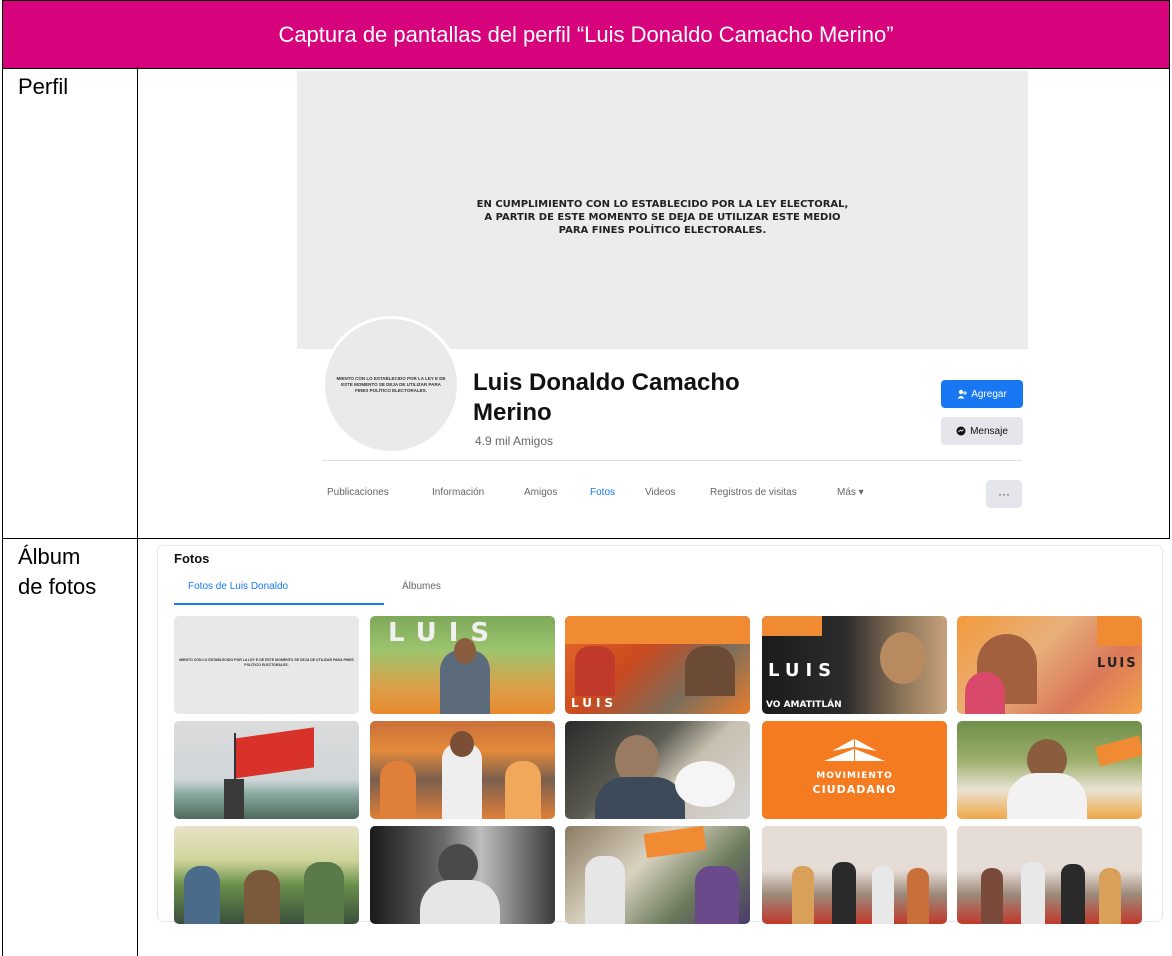 Image resolution: width=1172 pixels, height=956 pixels. I want to click on tab-fotos-de-luis-donaldo: Fotos de Luis Donaldo, so click(238, 586).